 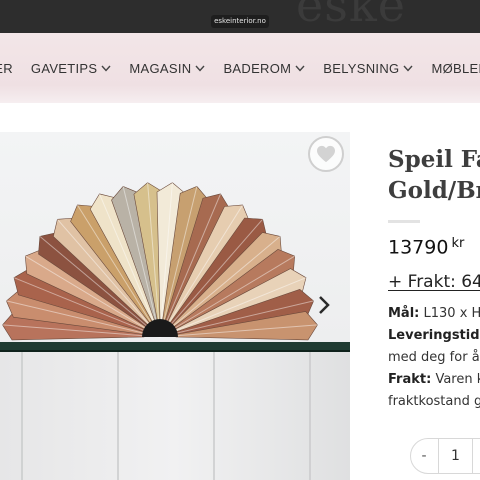 I want to click on next-image-button, so click(x=324, y=305).